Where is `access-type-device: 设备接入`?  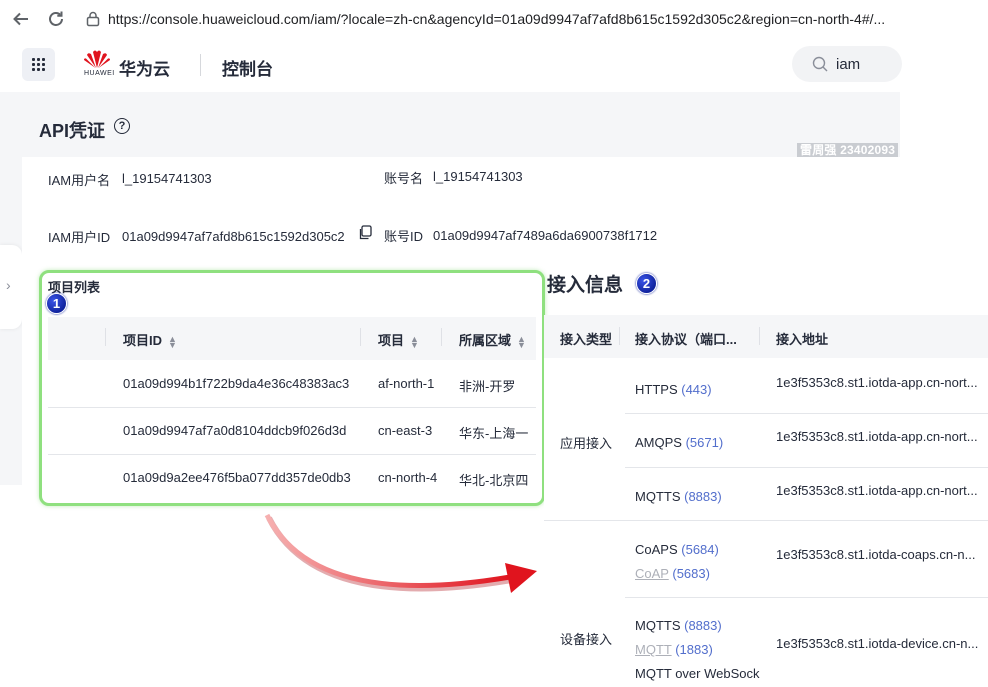
access-type-device: 设备接入 is located at coordinates (586, 639).